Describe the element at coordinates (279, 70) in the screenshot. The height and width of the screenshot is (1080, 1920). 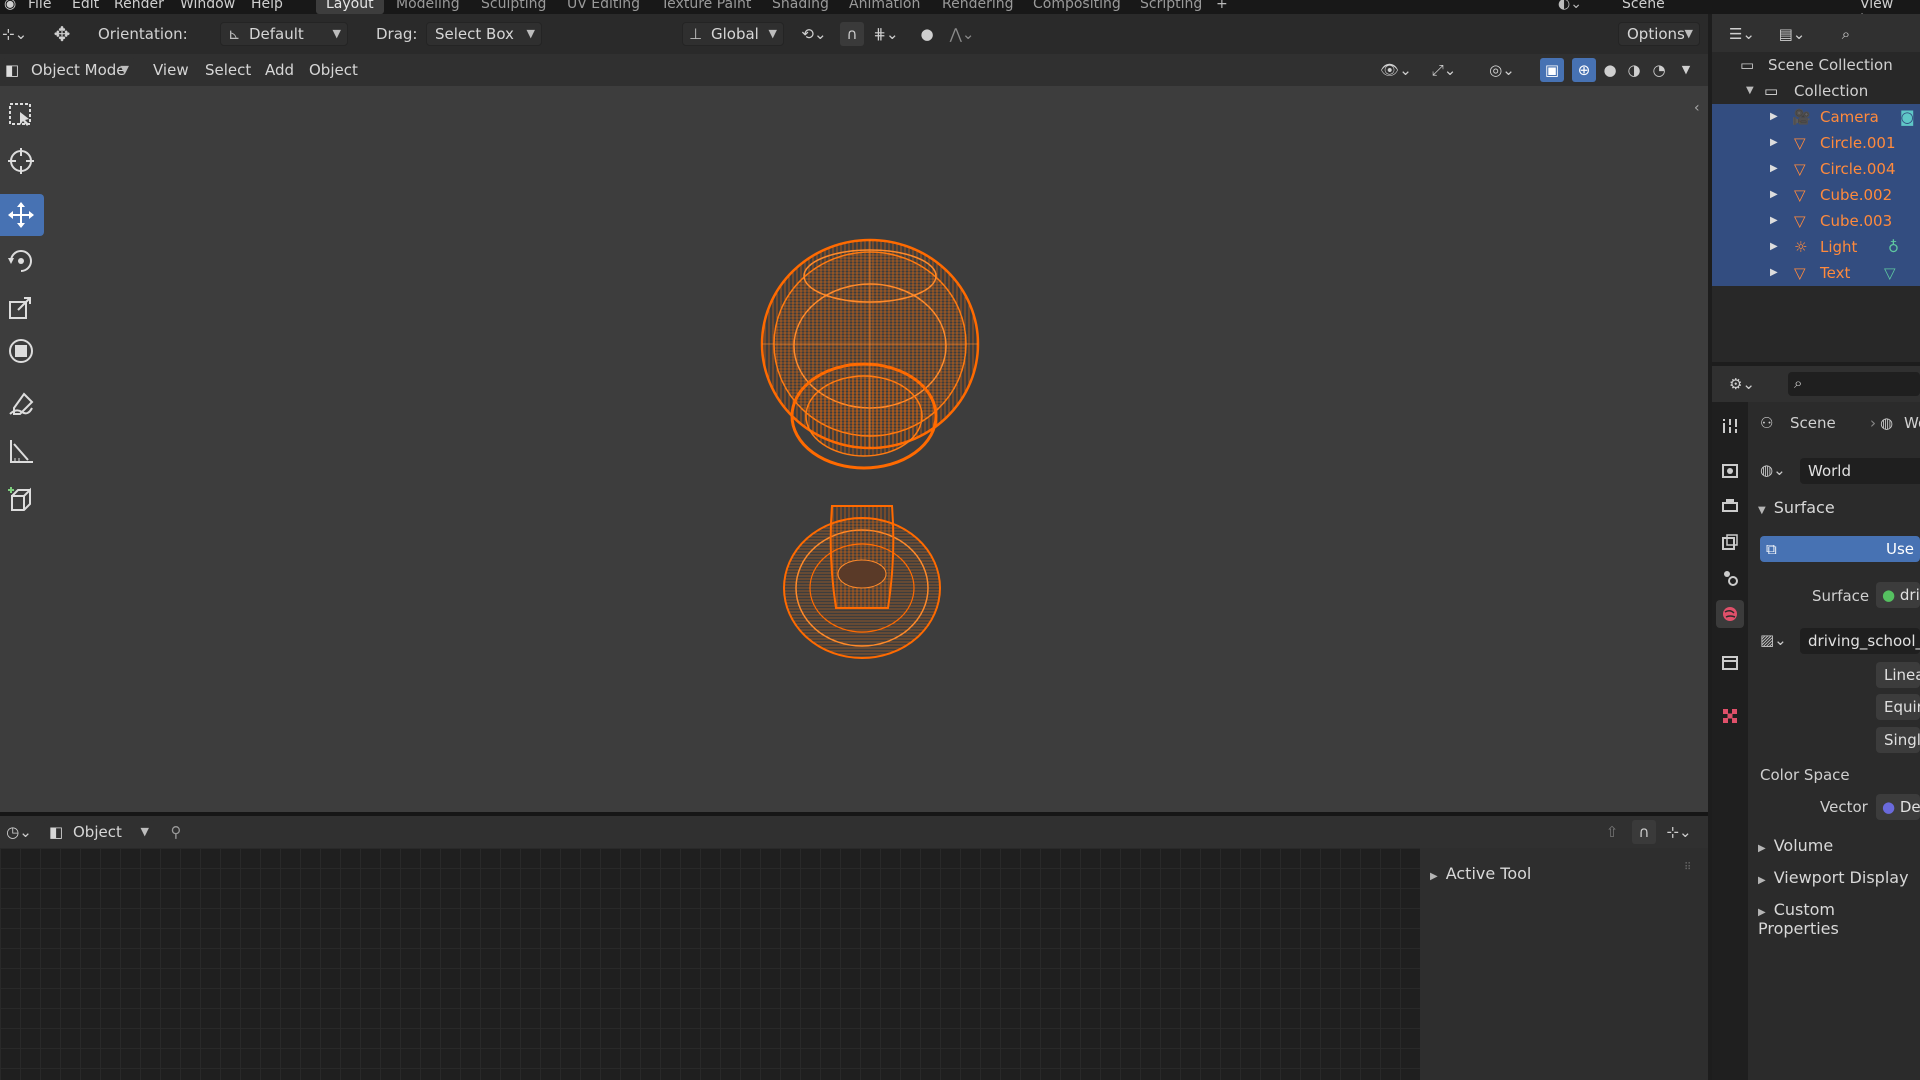
I see `menu-add: Add` at that location.